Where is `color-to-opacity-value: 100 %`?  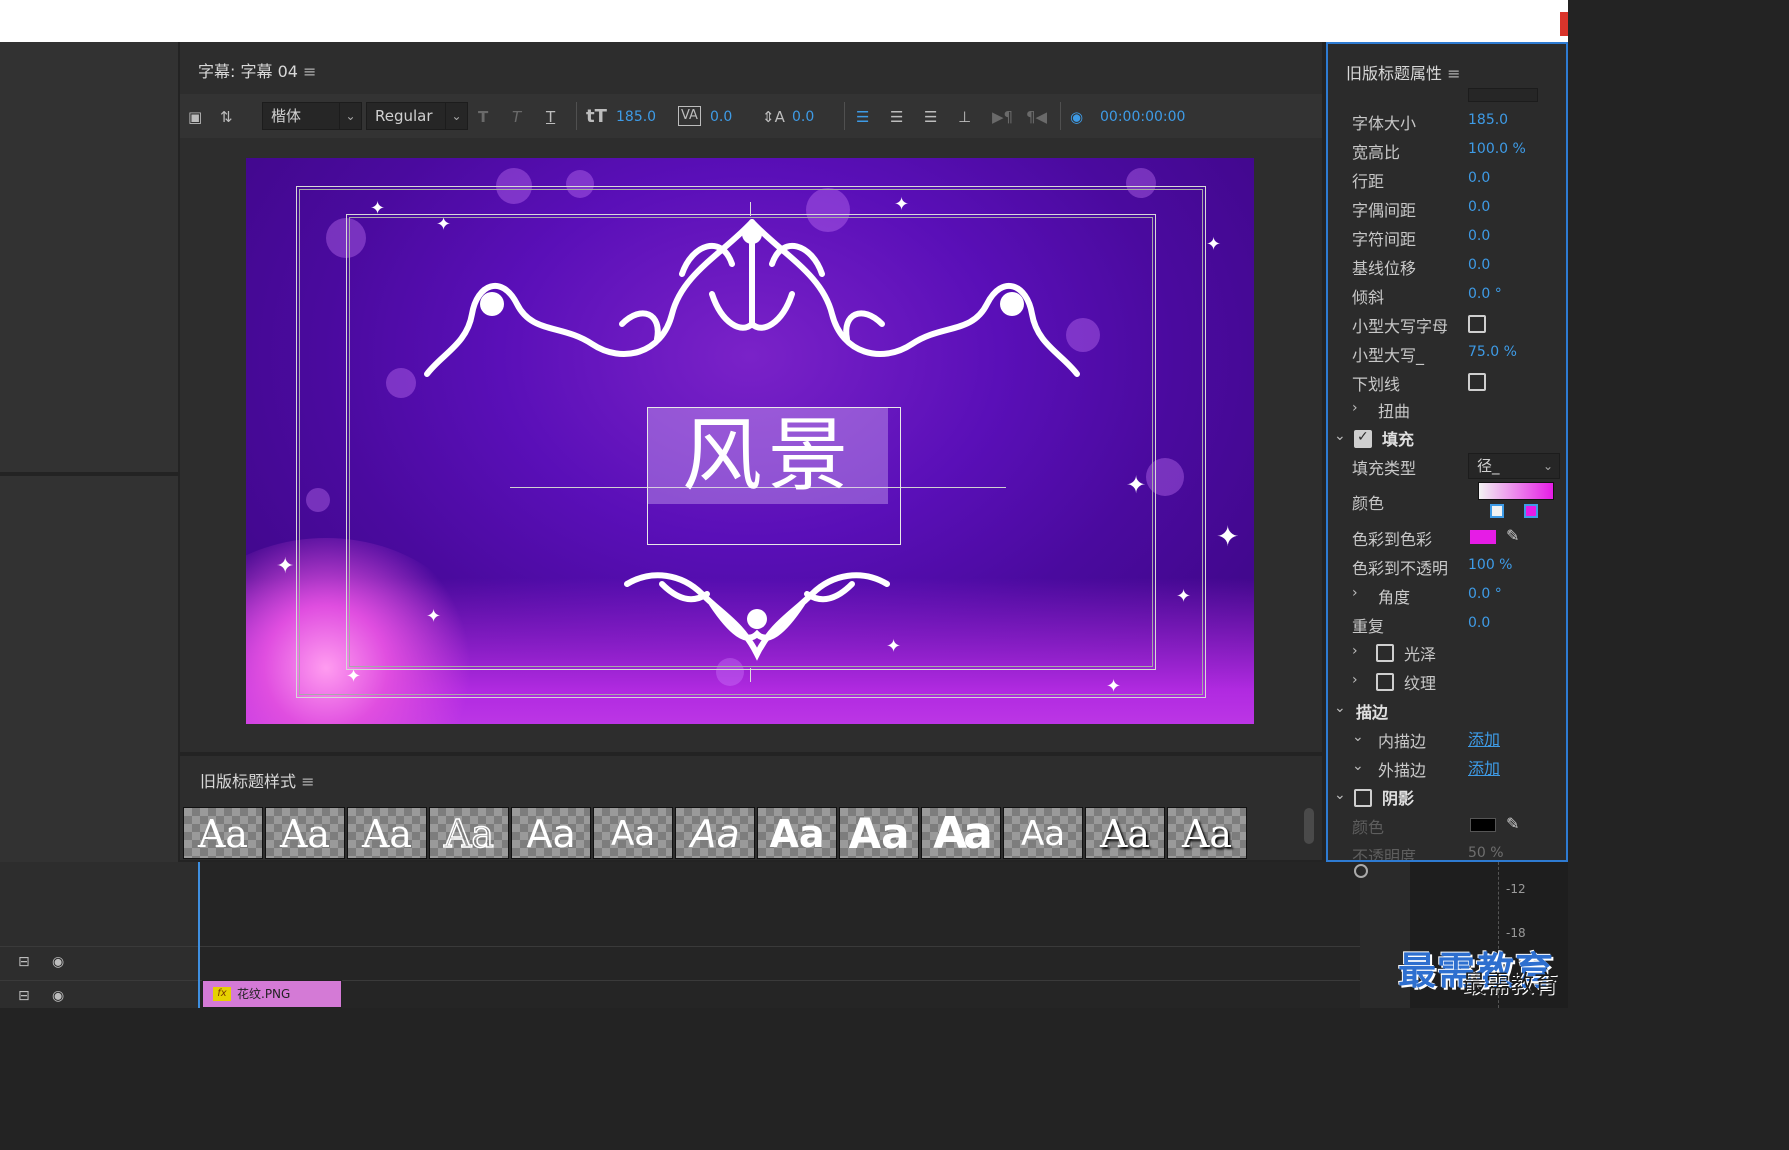 color-to-opacity-value: 100 % is located at coordinates (1490, 565).